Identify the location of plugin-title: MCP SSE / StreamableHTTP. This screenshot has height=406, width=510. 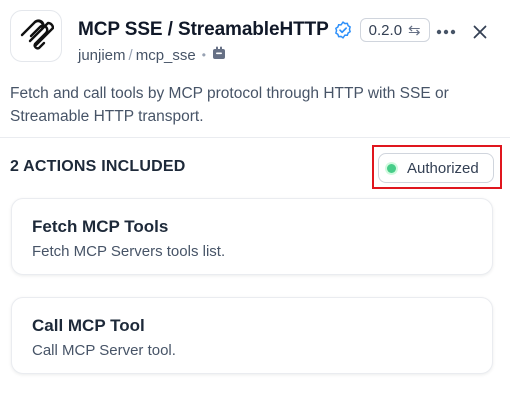
(203, 29).